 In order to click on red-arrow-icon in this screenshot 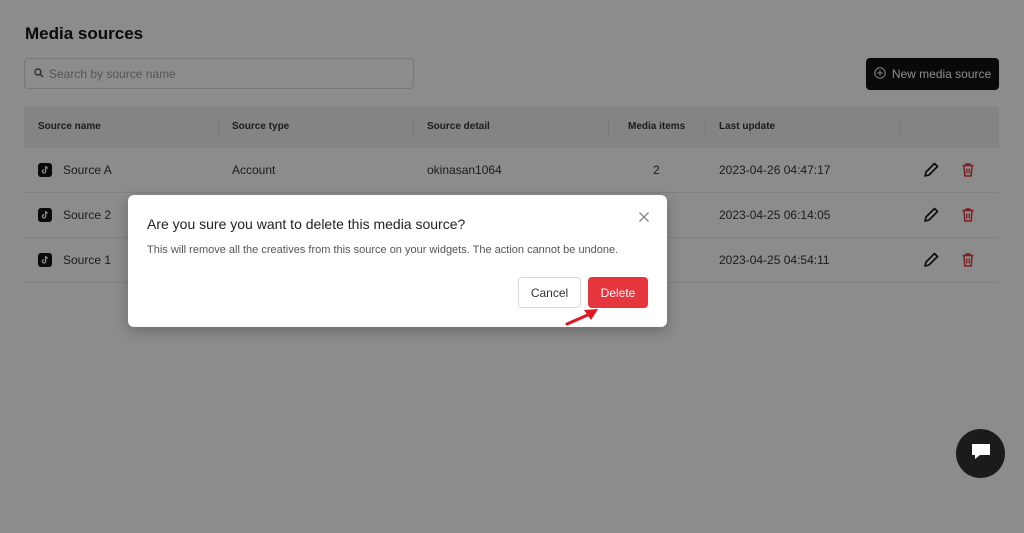, I will do `click(582, 317)`.